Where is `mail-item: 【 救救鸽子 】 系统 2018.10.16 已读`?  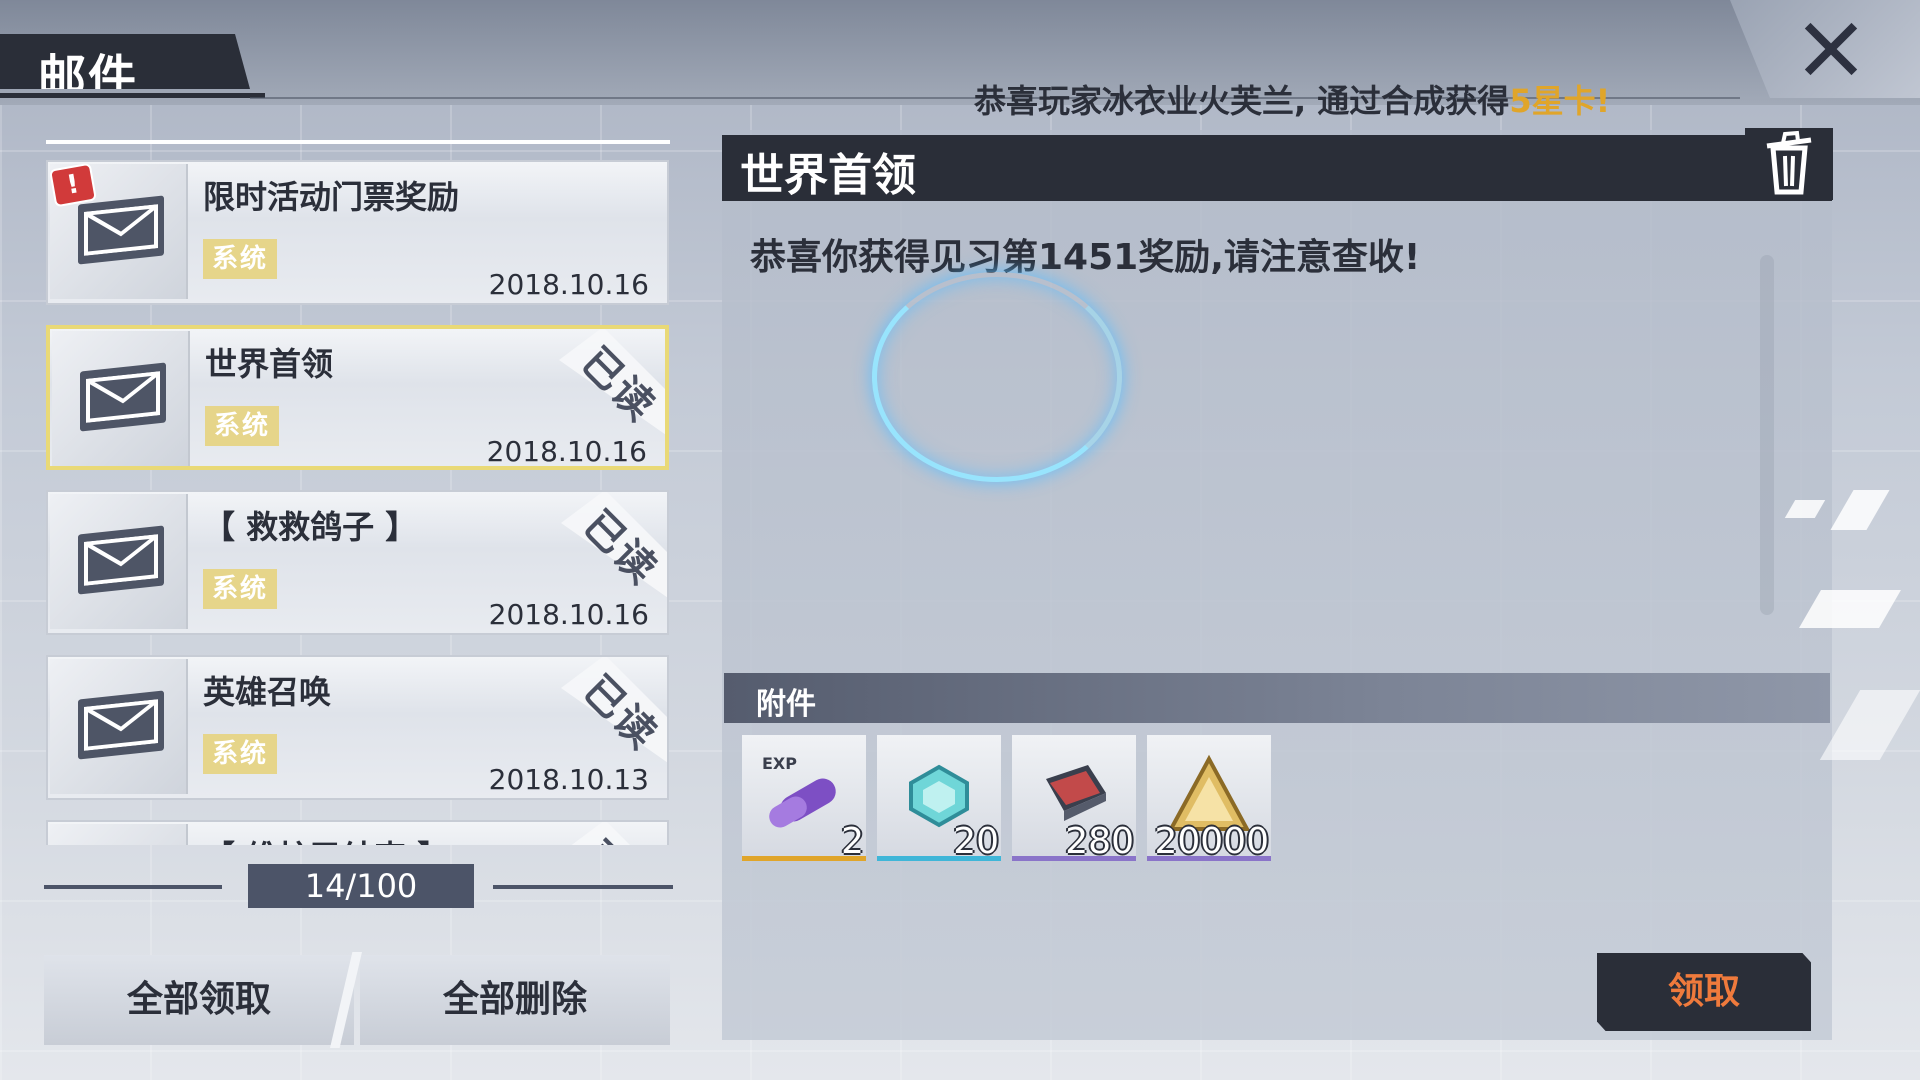 mail-item: 【 救救鸽子 】 系统 2018.10.16 已读 is located at coordinates (357, 562).